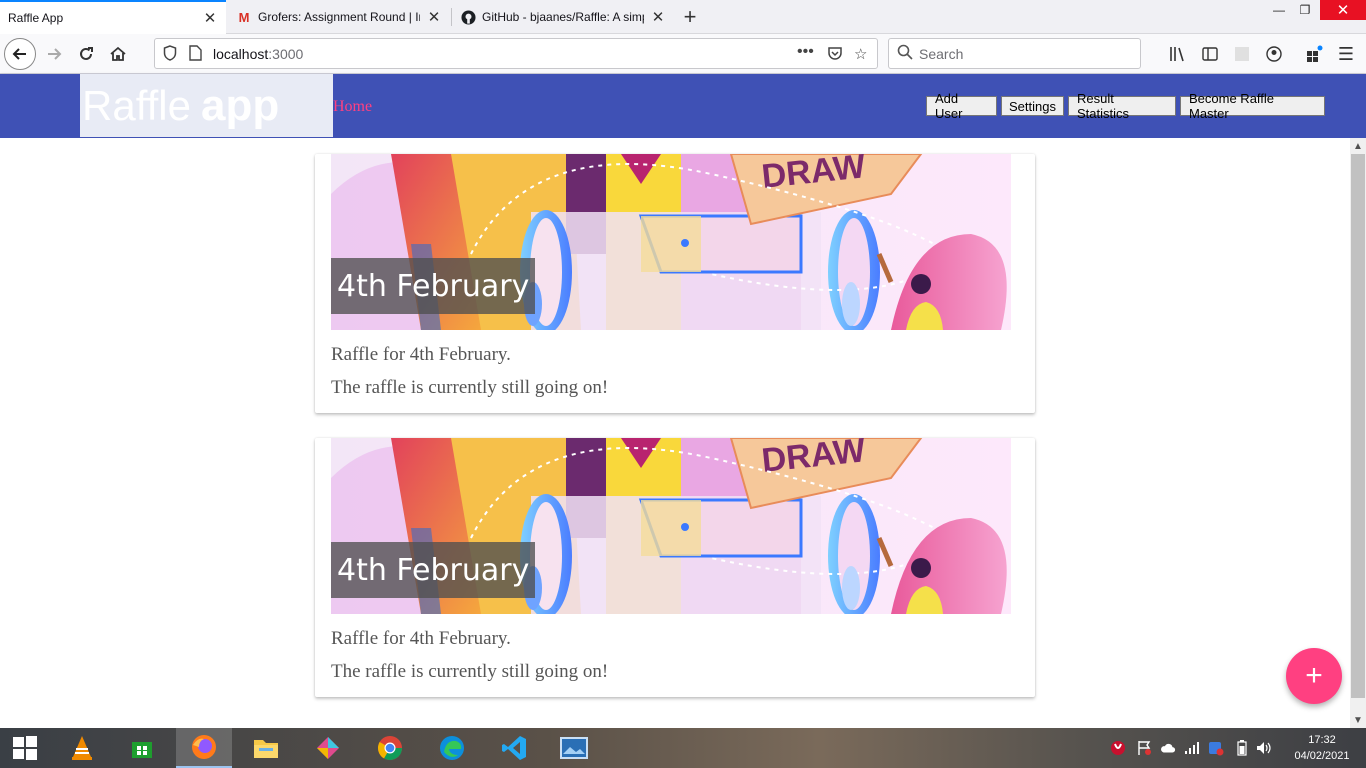 The height and width of the screenshot is (768, 1366). I want to click on search-placeholder: Search, so click(941, 53).